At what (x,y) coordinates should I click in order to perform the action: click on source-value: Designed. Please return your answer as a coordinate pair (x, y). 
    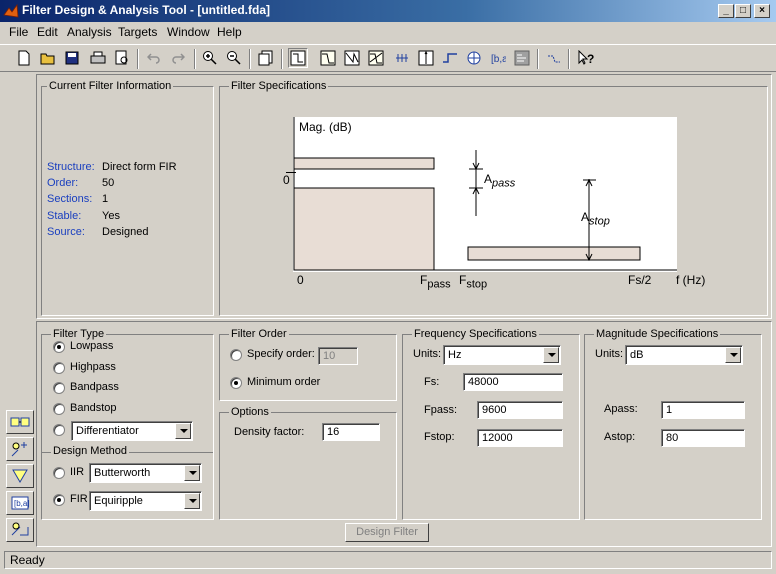
    Looking at the image, I should click on (125, 232).